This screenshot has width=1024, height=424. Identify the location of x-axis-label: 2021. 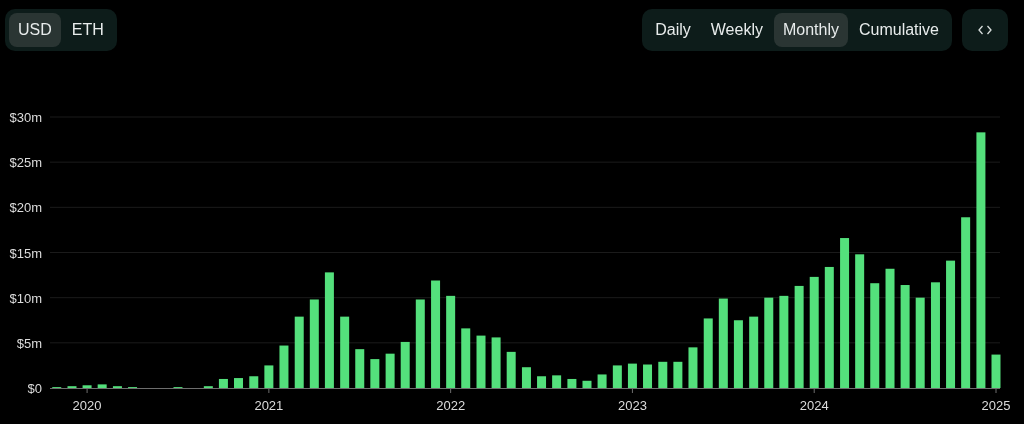
(269, 405).